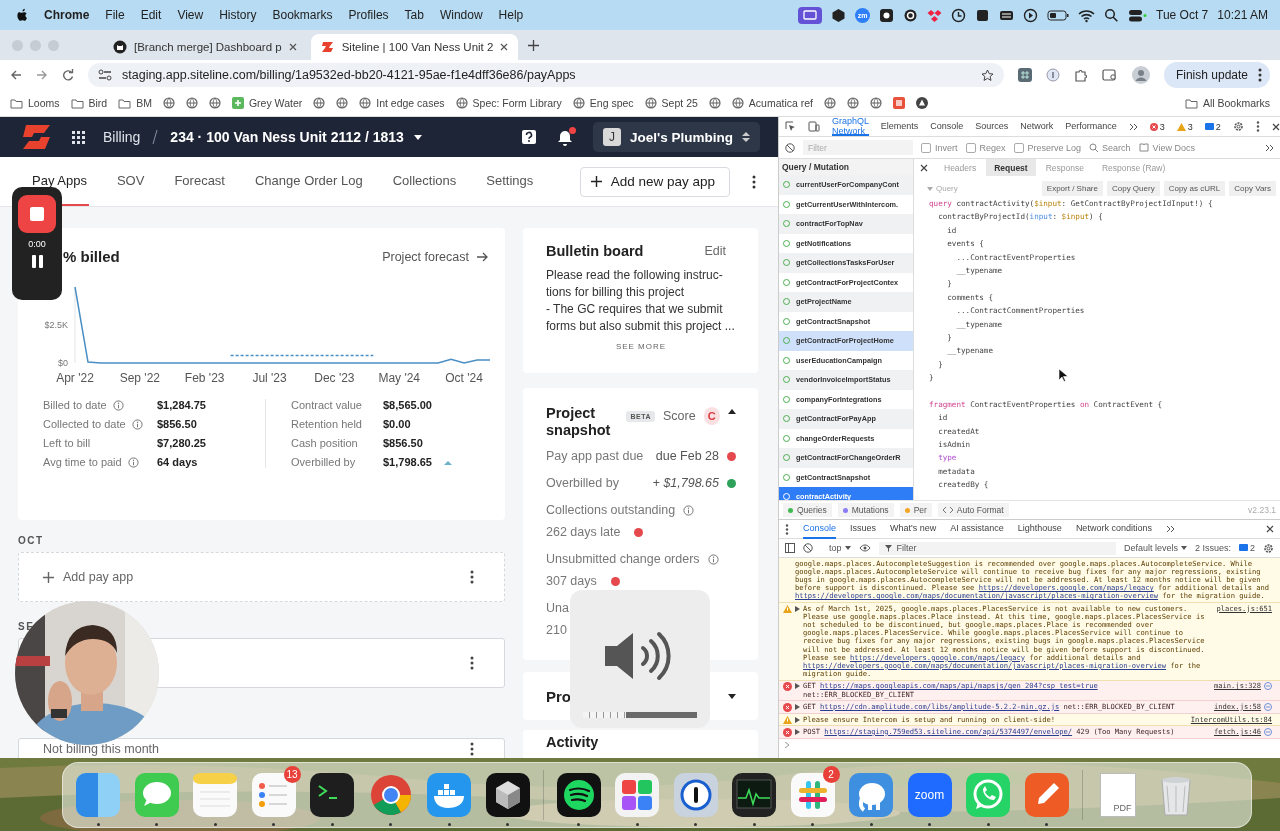  Describe the element at coordinates (35, 103) in the screenshot. I see `bookmark: Looms` at that location.